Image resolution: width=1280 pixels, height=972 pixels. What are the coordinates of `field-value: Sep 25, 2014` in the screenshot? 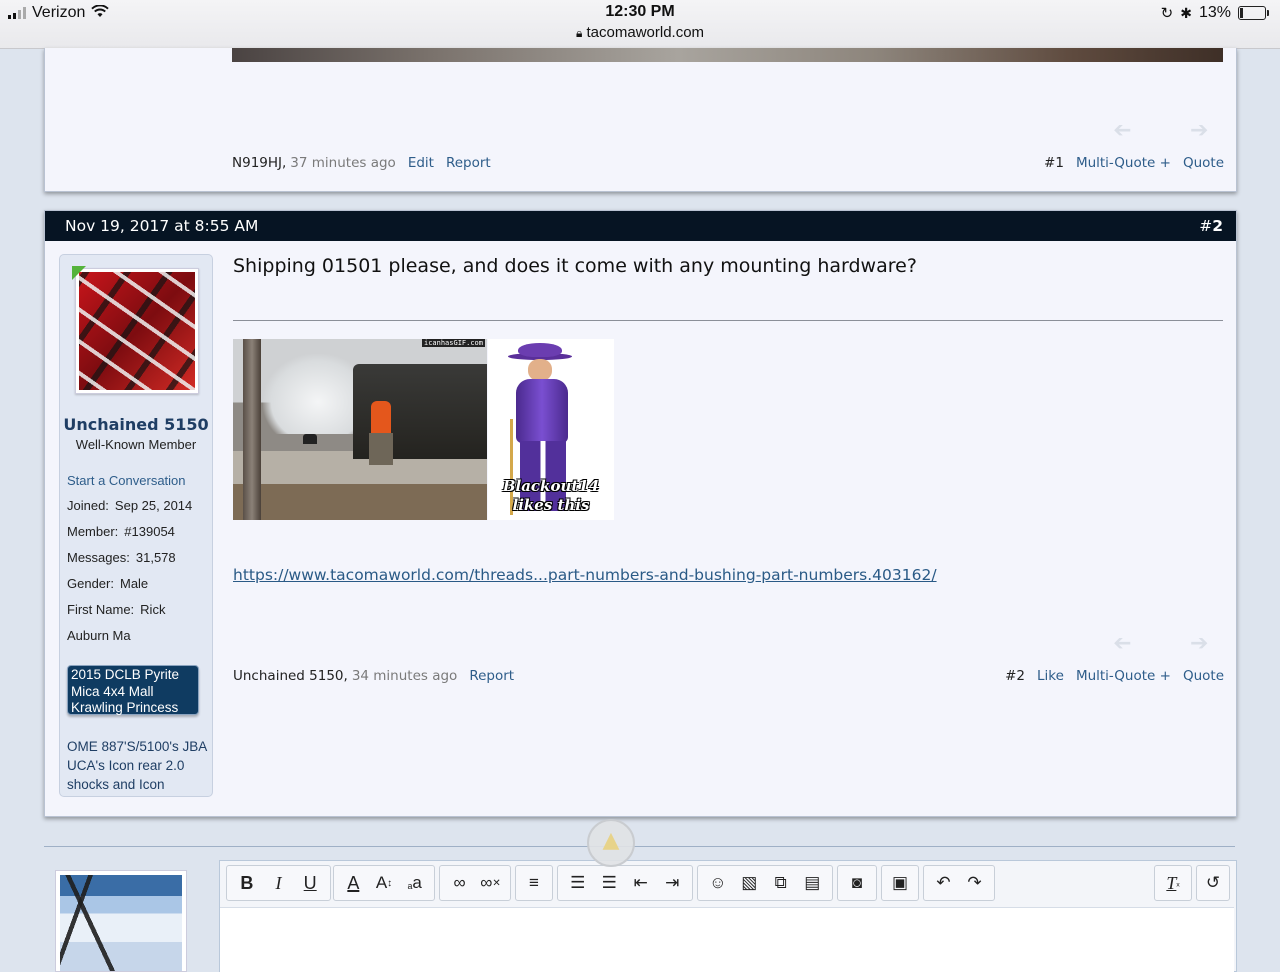 It's located at (153, 505).